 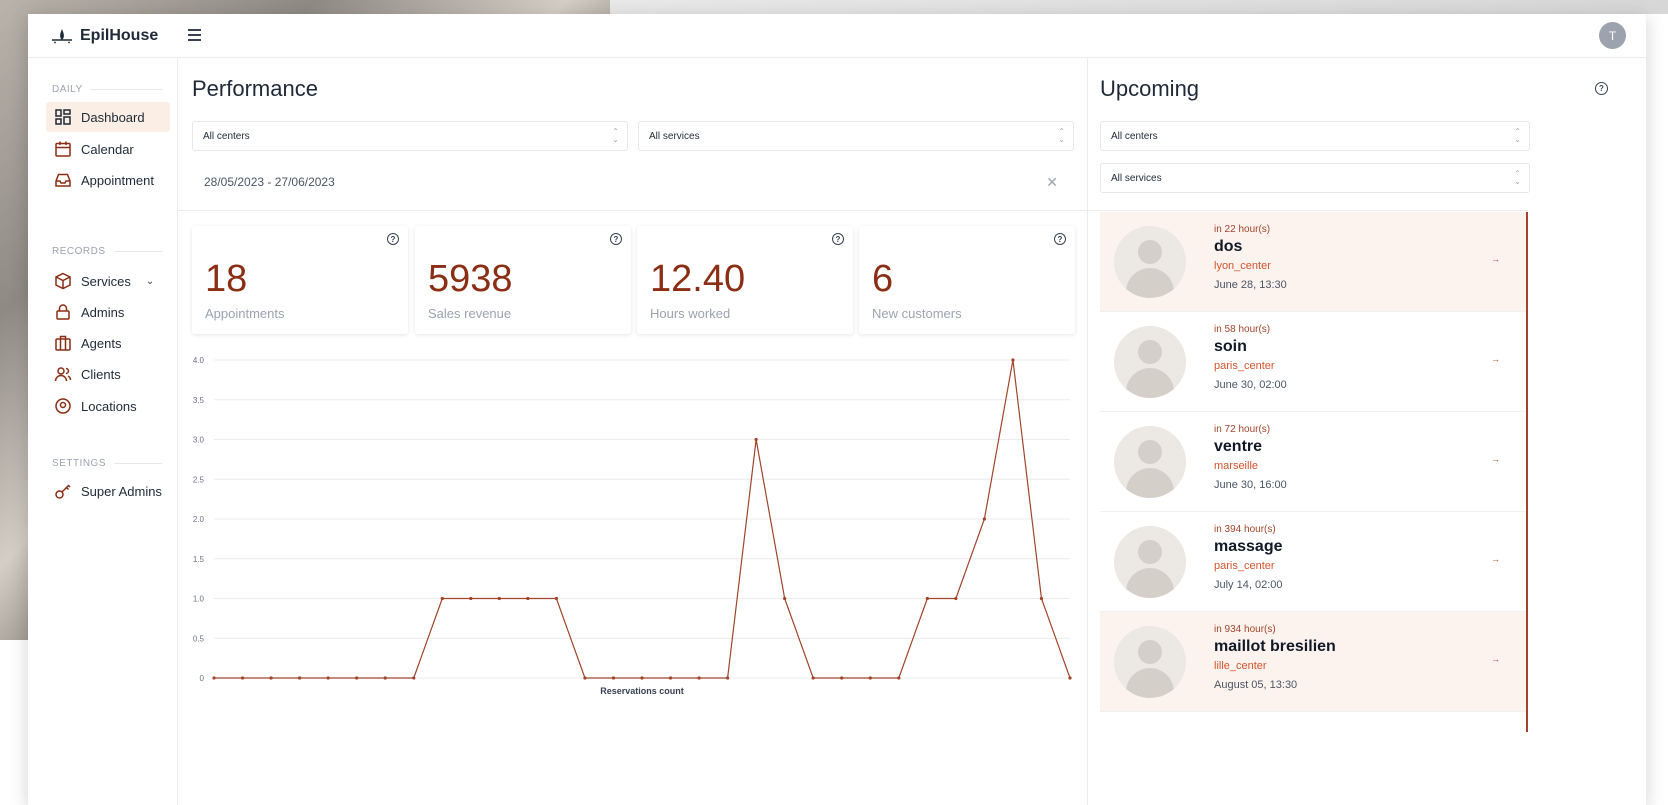 I want to click on date-range-value: 28/05/2023 - 27/06/2023, so click(x=269, y=182).